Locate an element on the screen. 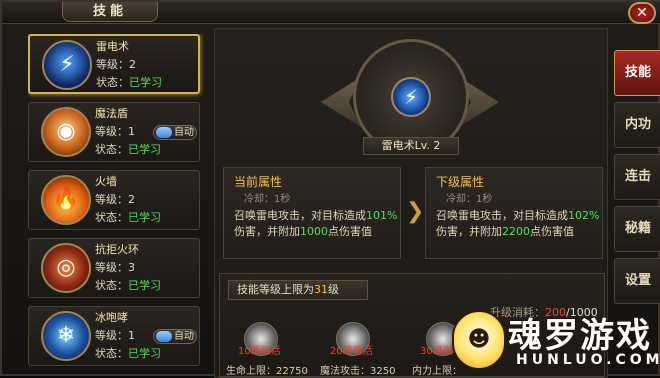 The height and width of the screenshot is (378, 660). current-attr-title: 当前属性 is located at coordinates (258, 182).